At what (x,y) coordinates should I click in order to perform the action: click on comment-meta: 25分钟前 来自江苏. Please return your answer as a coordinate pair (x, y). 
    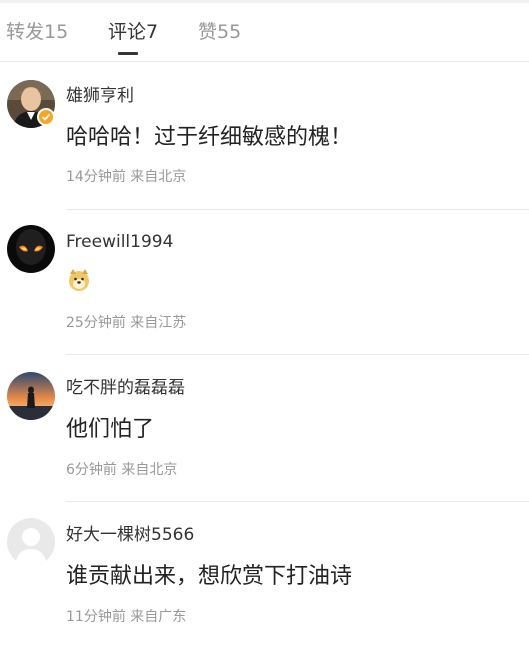
    Looking at the image, I should click on (126, 323).